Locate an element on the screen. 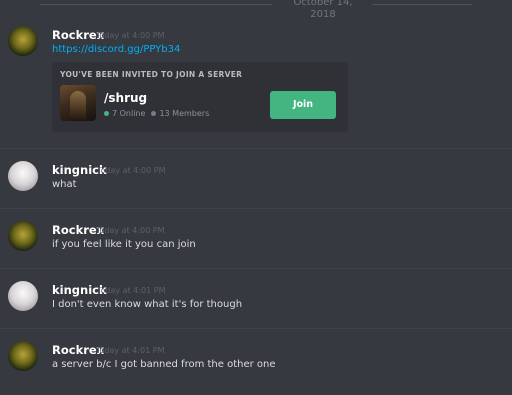 Image resolution: width=512 pixels, height=395 pixels. divider-date: October 14, 2018 is located at coordinates (323, 10).